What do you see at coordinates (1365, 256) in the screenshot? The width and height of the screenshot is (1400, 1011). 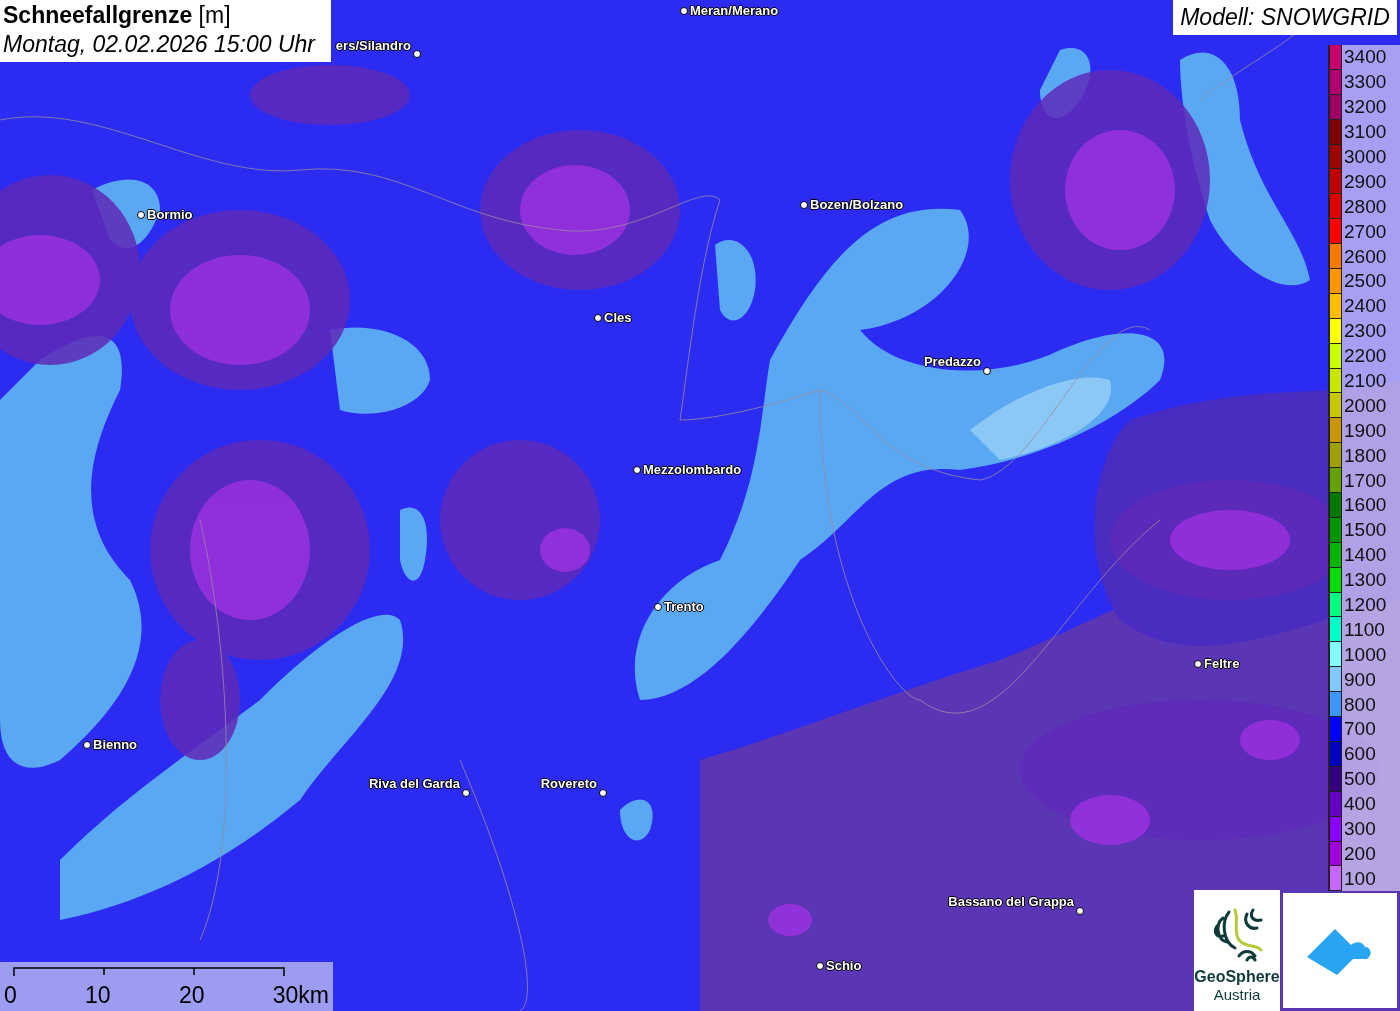 I see `legend-value: 2600` at bounding box center [1365, 256].